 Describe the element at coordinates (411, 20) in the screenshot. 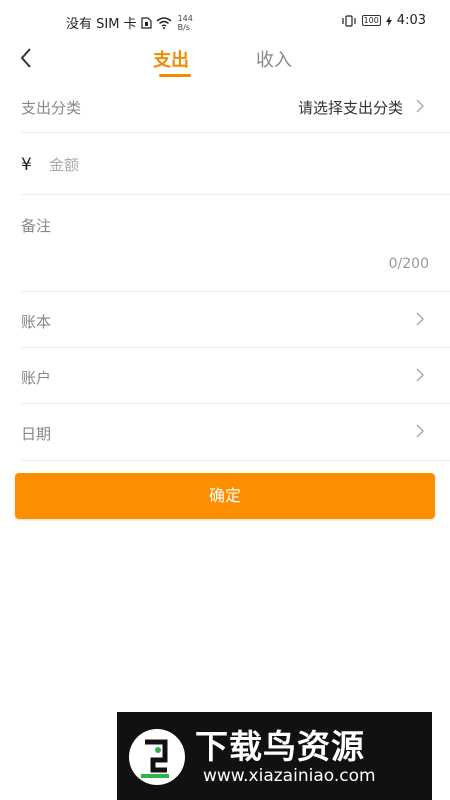

I see `clock: 4:03` at that location.